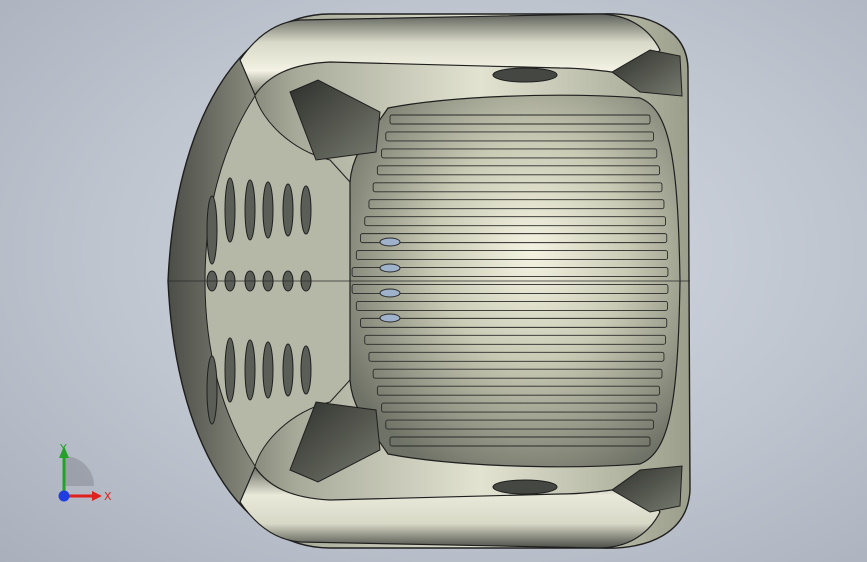 The width and height of the screenshot is (867, 562). Describe the element at coordinates (64, 496) in the screenshot. I see `z-axis-point` at that location.